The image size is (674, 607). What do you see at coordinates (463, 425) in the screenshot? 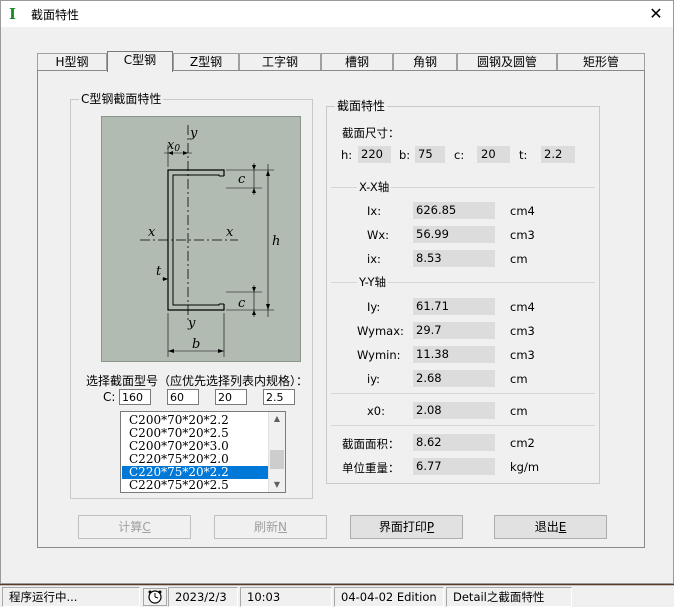
I see `x0-separator-bottom` at bounding box center [463, 425].